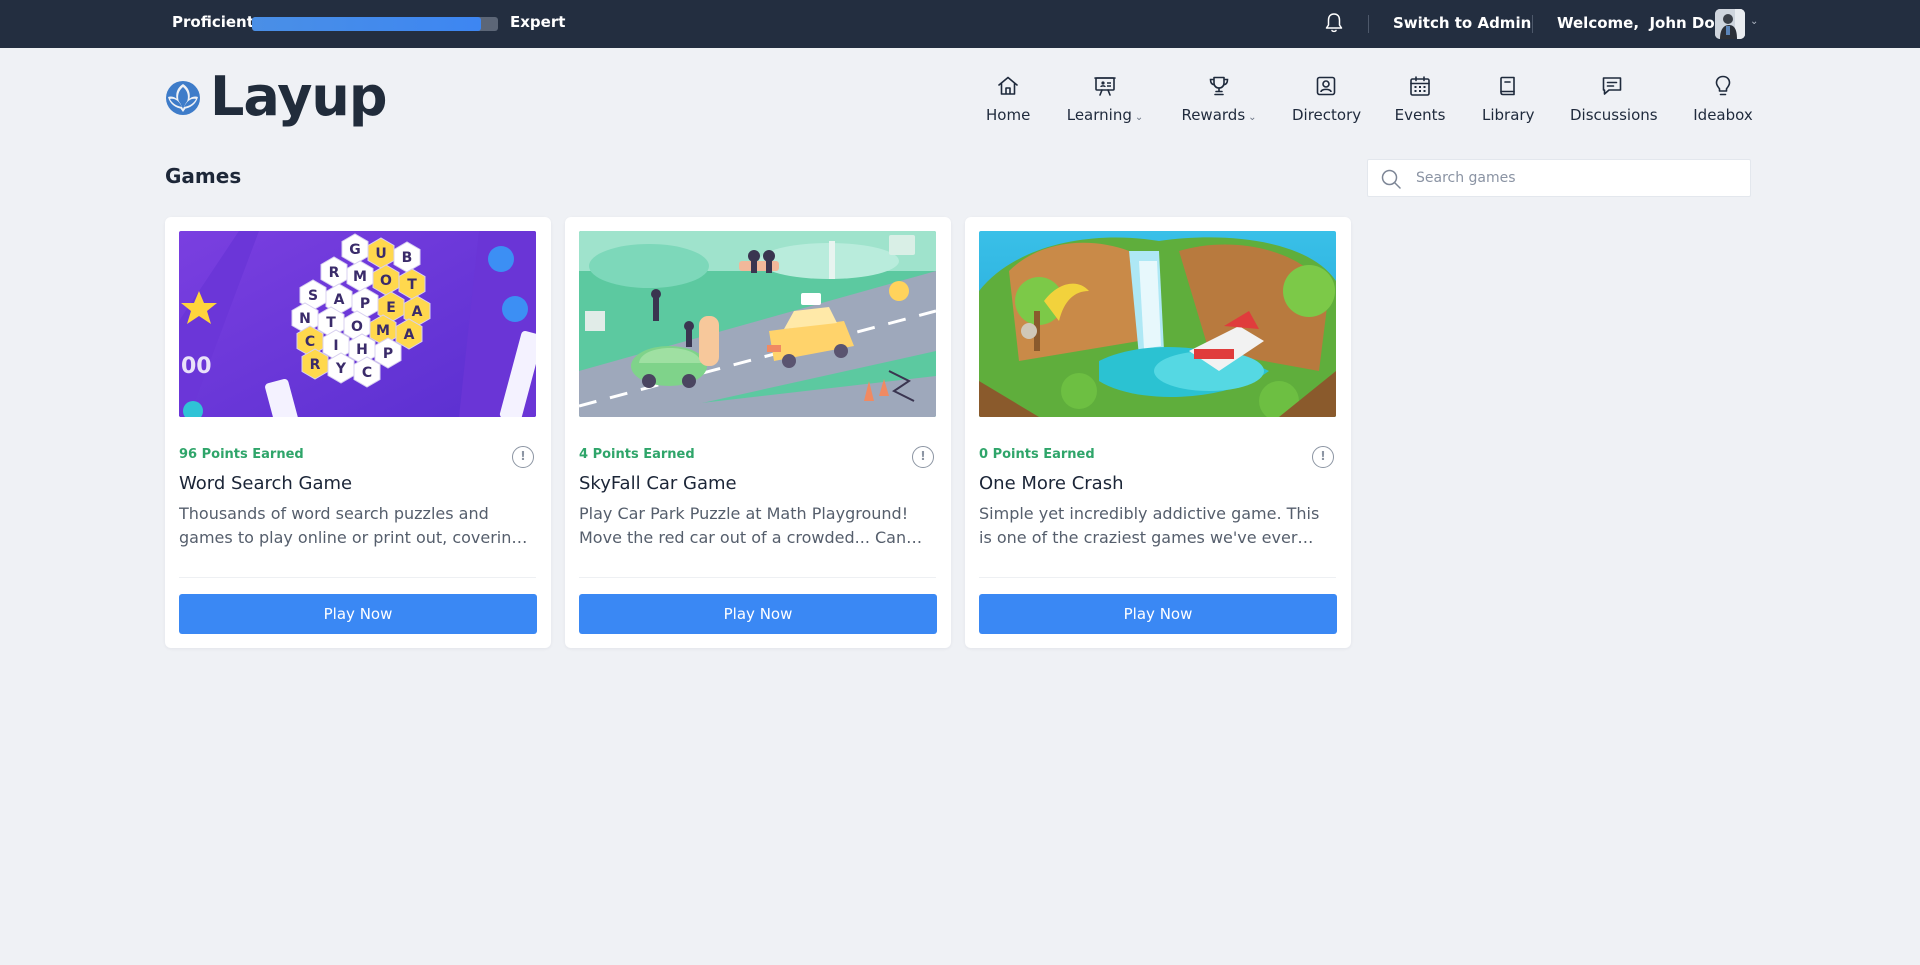 The image size is (1920, 965). I want to click on nav-item-home: Home, so click(1008, 100).